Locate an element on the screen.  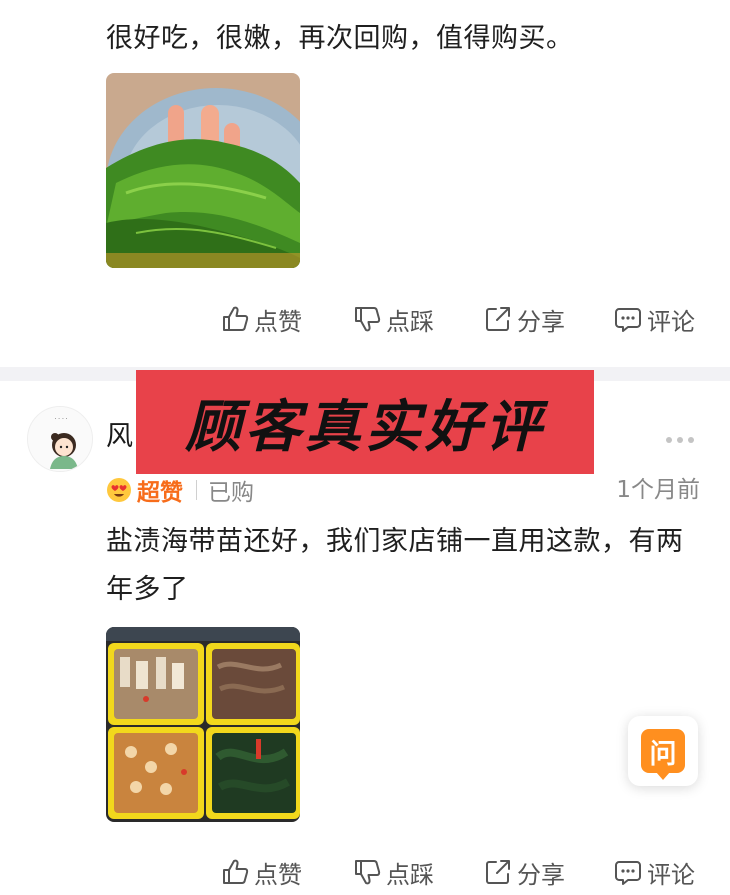
kelp-photo-image is located at coordinates (203, 170).